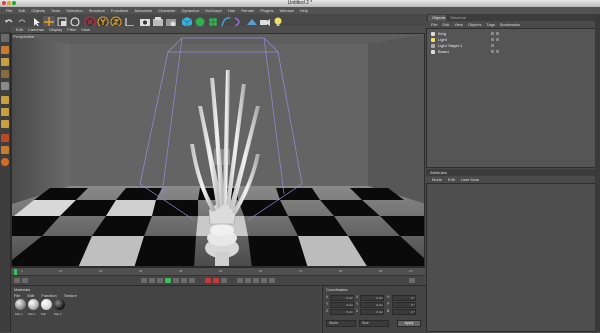  Describe the element at coordinates (404, 298) in the screenshot. I see `rotation-h-field: 0 °` at that location.